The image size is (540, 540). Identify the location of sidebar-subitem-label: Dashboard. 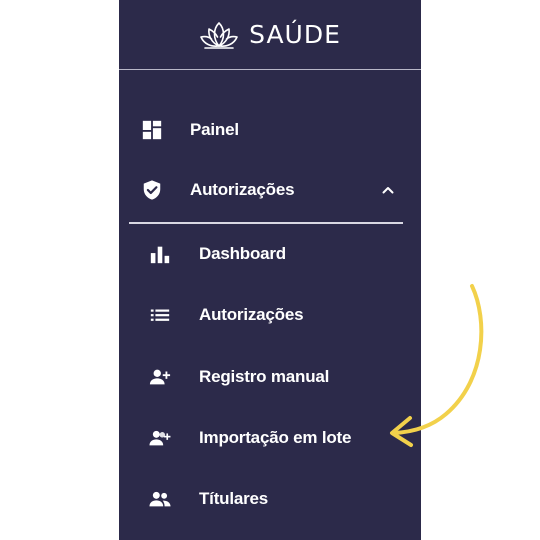
(242, 253).